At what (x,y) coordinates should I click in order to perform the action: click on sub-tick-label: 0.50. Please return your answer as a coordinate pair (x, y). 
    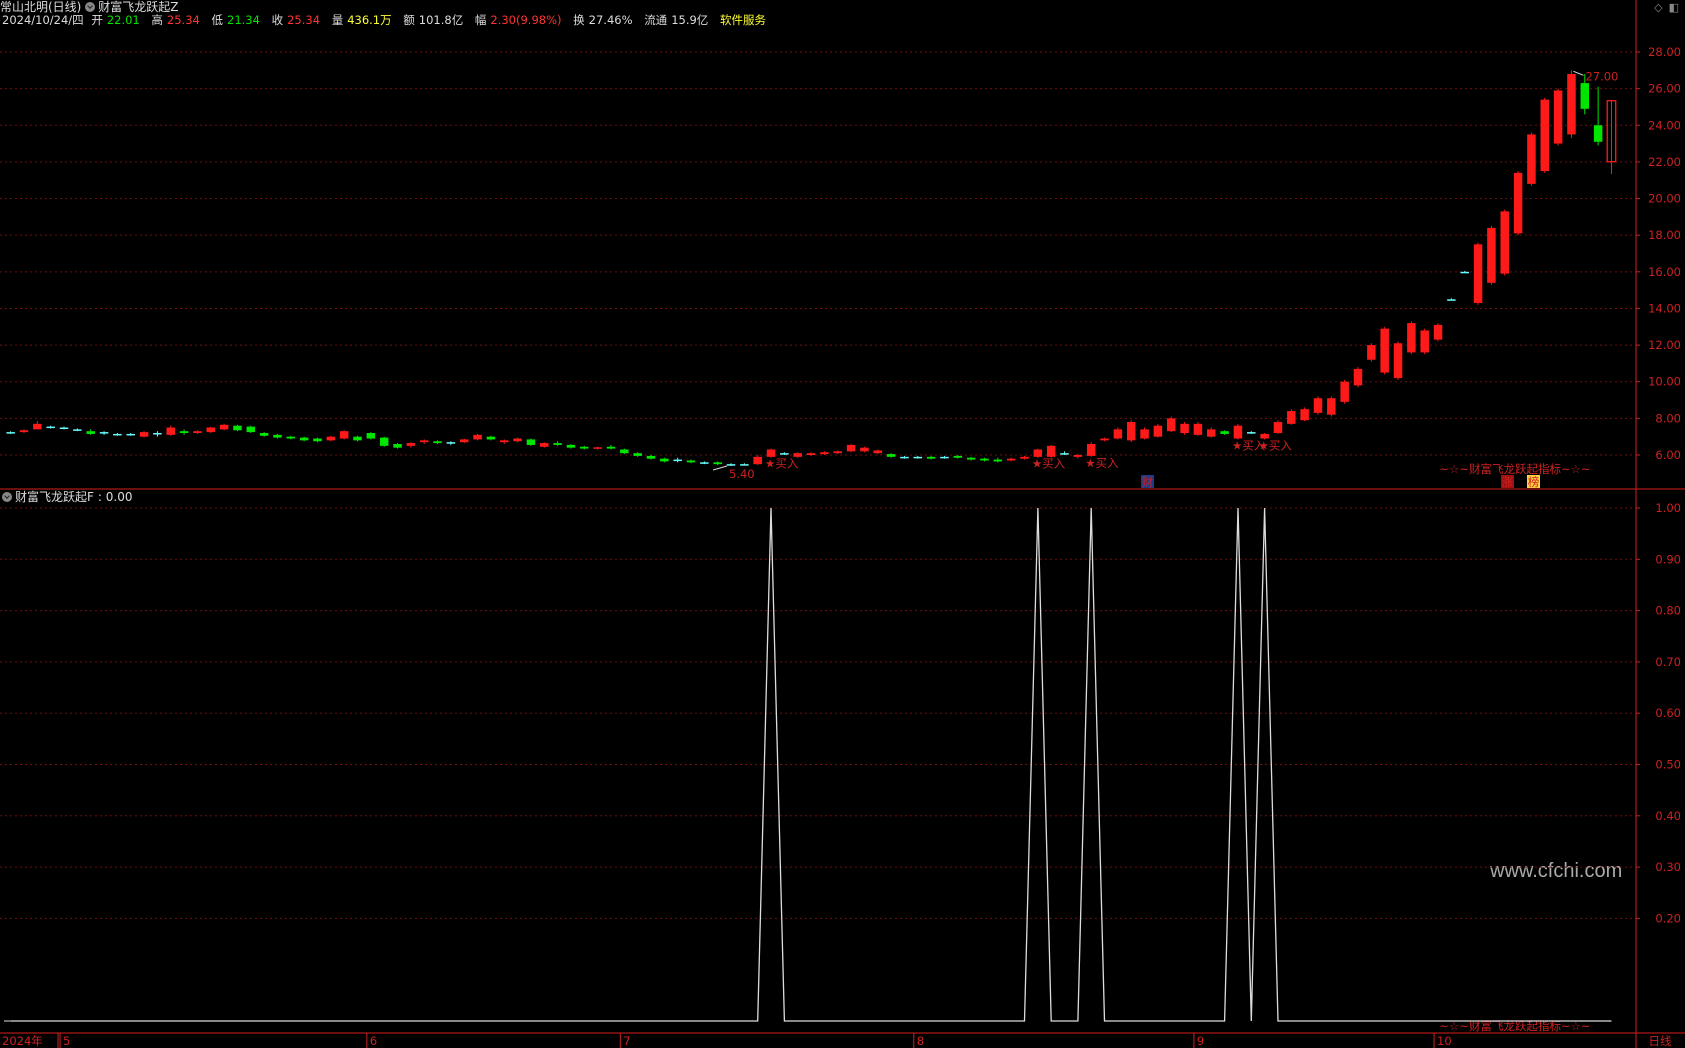
    Looking at the image, I should click on (1668, 765).